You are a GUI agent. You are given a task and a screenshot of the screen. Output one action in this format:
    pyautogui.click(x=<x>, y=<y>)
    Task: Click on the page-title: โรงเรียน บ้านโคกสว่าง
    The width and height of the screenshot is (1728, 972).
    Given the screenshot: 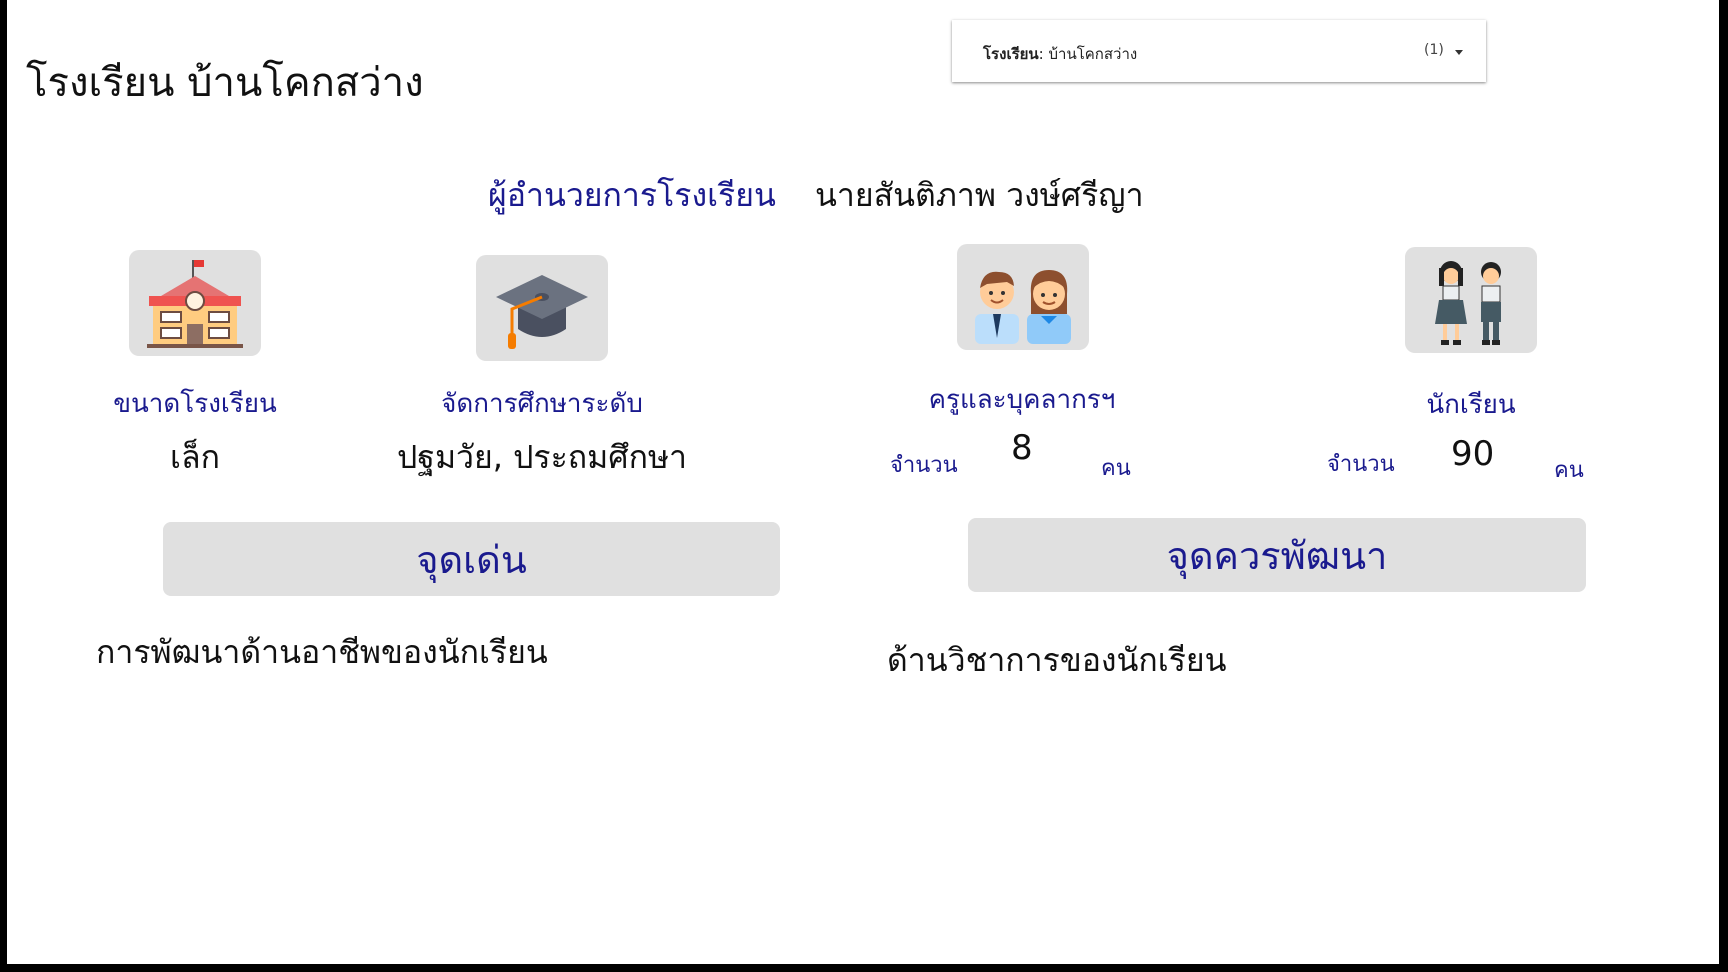 What is the action you would take?
    pyautogui.click(x=225, y=83)
    